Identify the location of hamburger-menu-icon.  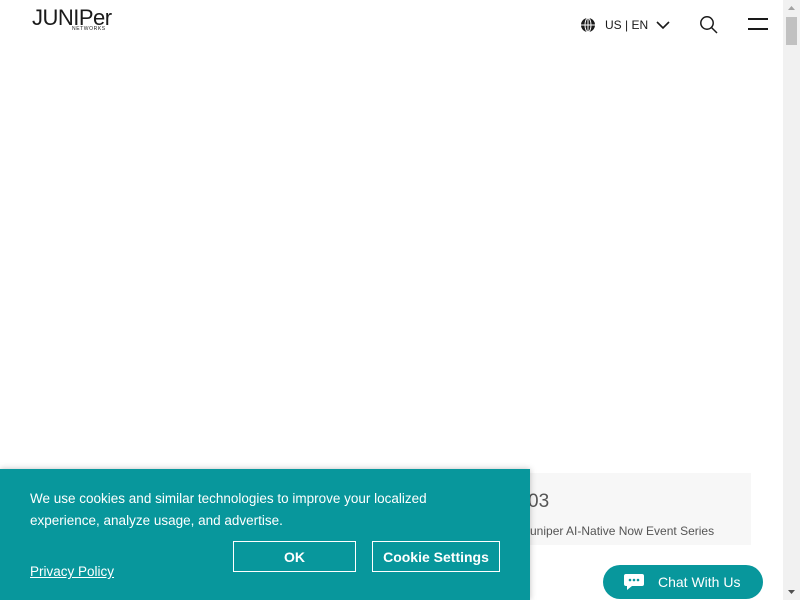
(758, 24).